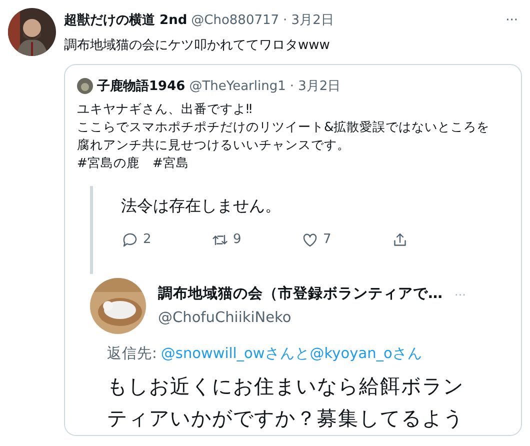  What do you see at coordinates (130, 239) in the screenshot?
I see `comment-icon` at bounding box center [130, 239].